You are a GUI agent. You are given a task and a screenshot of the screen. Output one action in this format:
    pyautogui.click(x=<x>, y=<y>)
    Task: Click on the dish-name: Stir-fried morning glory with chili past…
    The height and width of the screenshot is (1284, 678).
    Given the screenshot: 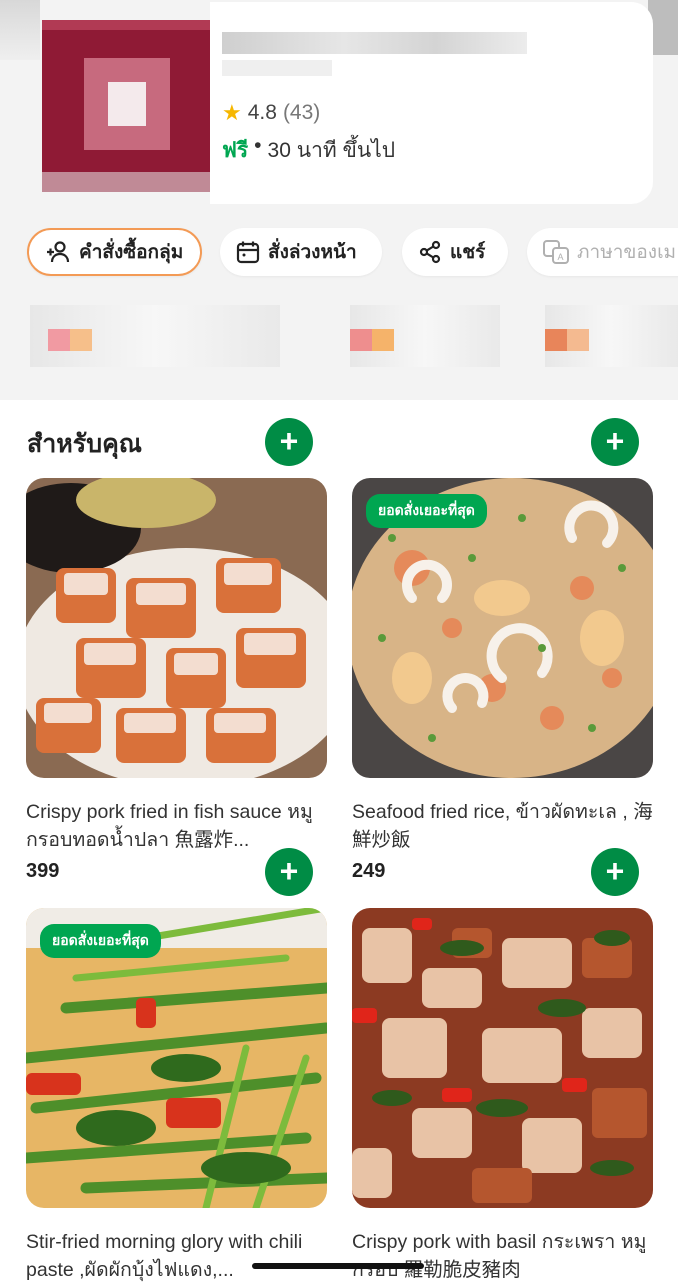 What is the action you would take?
    pyautogui.click(x=164, y=1256)
    